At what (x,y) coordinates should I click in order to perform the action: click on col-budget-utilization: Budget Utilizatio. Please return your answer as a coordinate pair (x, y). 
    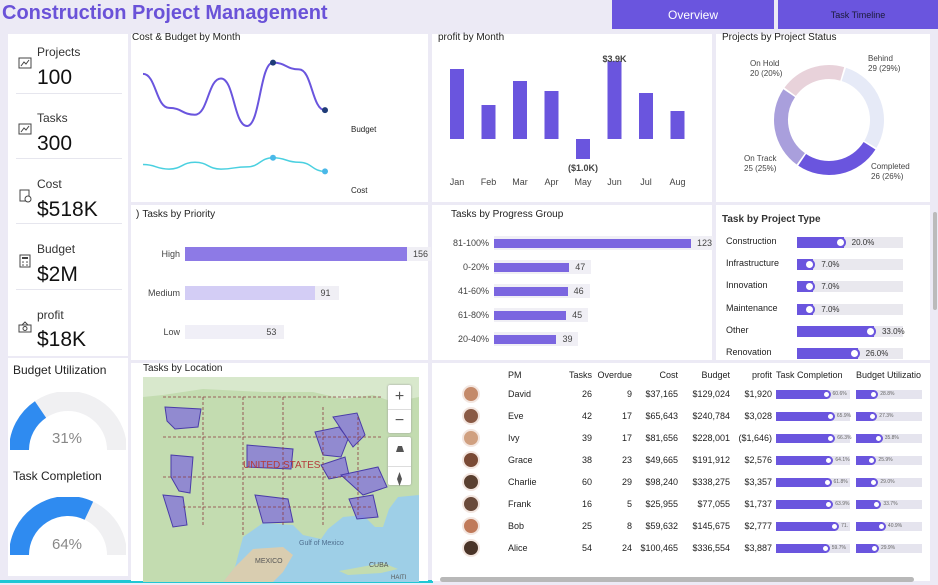
    Looking at the image, I should click on (891, 374).